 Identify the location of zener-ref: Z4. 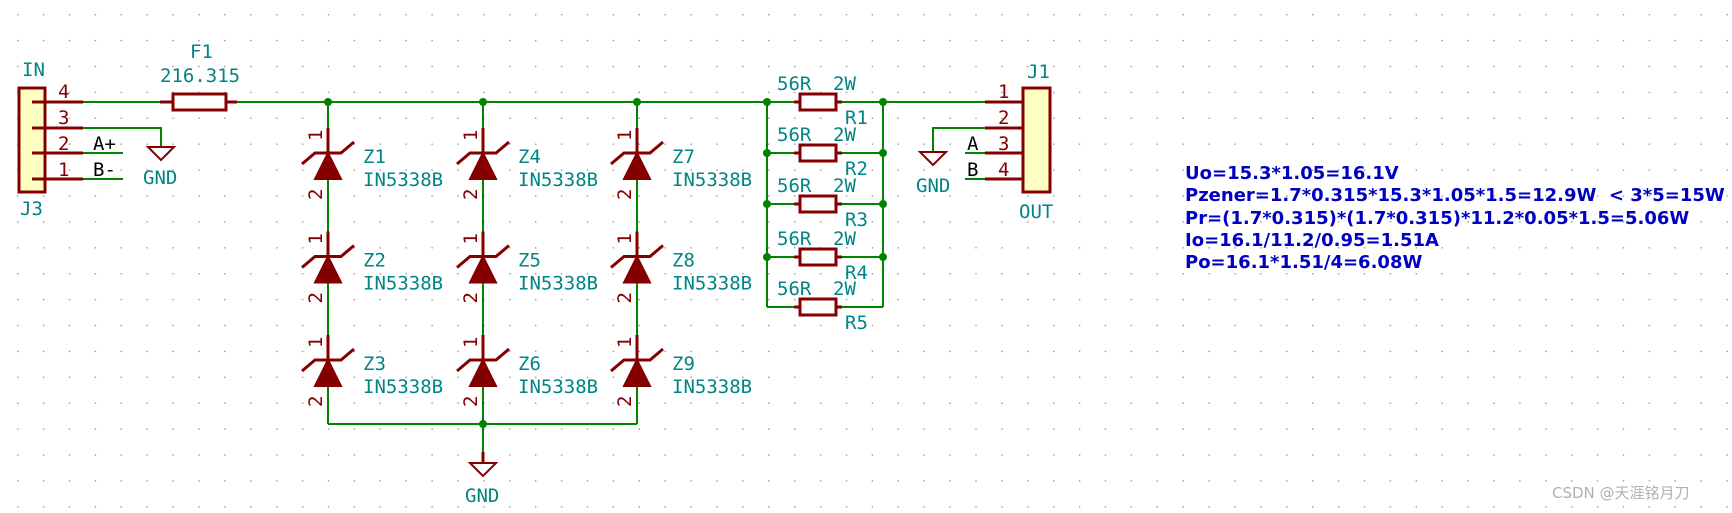
(529, 157).